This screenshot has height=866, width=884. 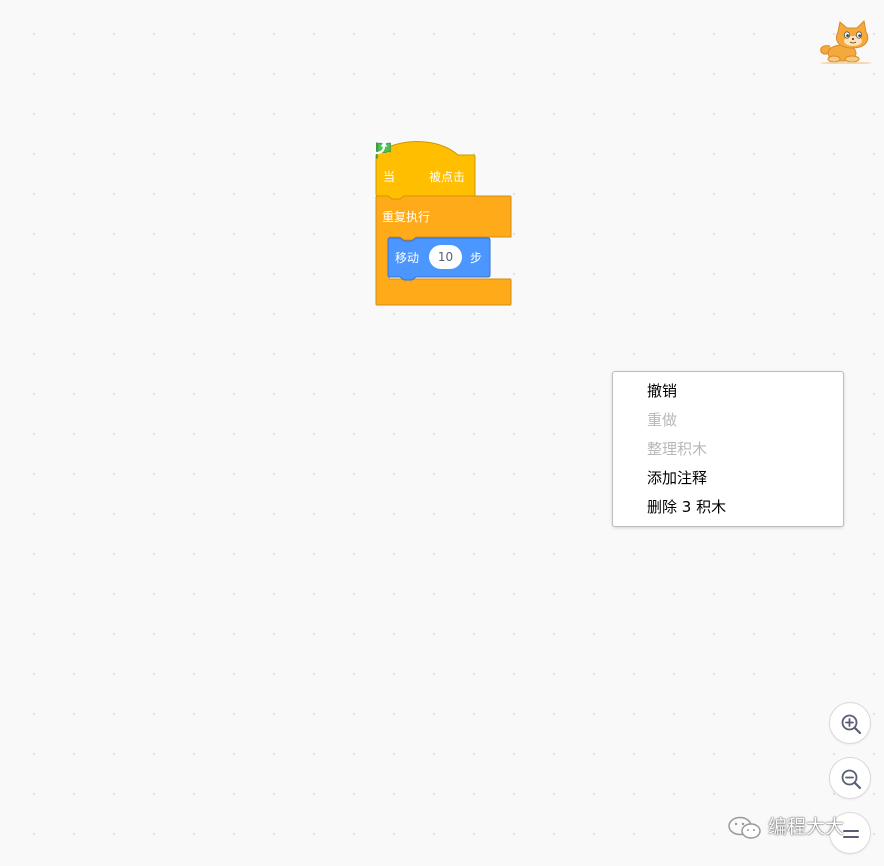 I want to click on zoom-in-button, so click(x=850, y=723).